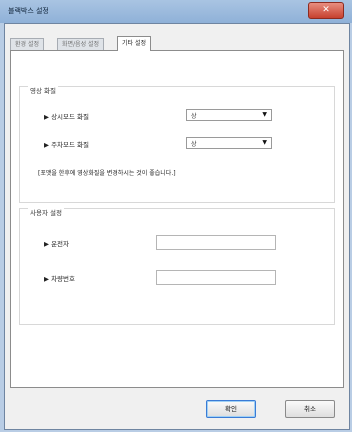 The image size is (352, 432). What do you see at coordinates (176, 11) in the screenshot?
I see `title-bar: 블랙박스 설정 ✕` at bounding box center [176, 11].